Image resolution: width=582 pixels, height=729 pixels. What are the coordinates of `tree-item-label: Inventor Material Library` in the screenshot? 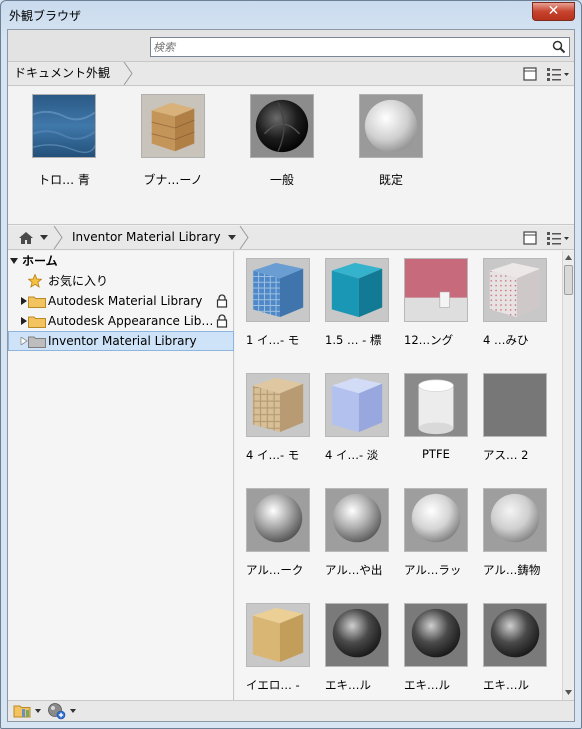 It's located at (122, 341).